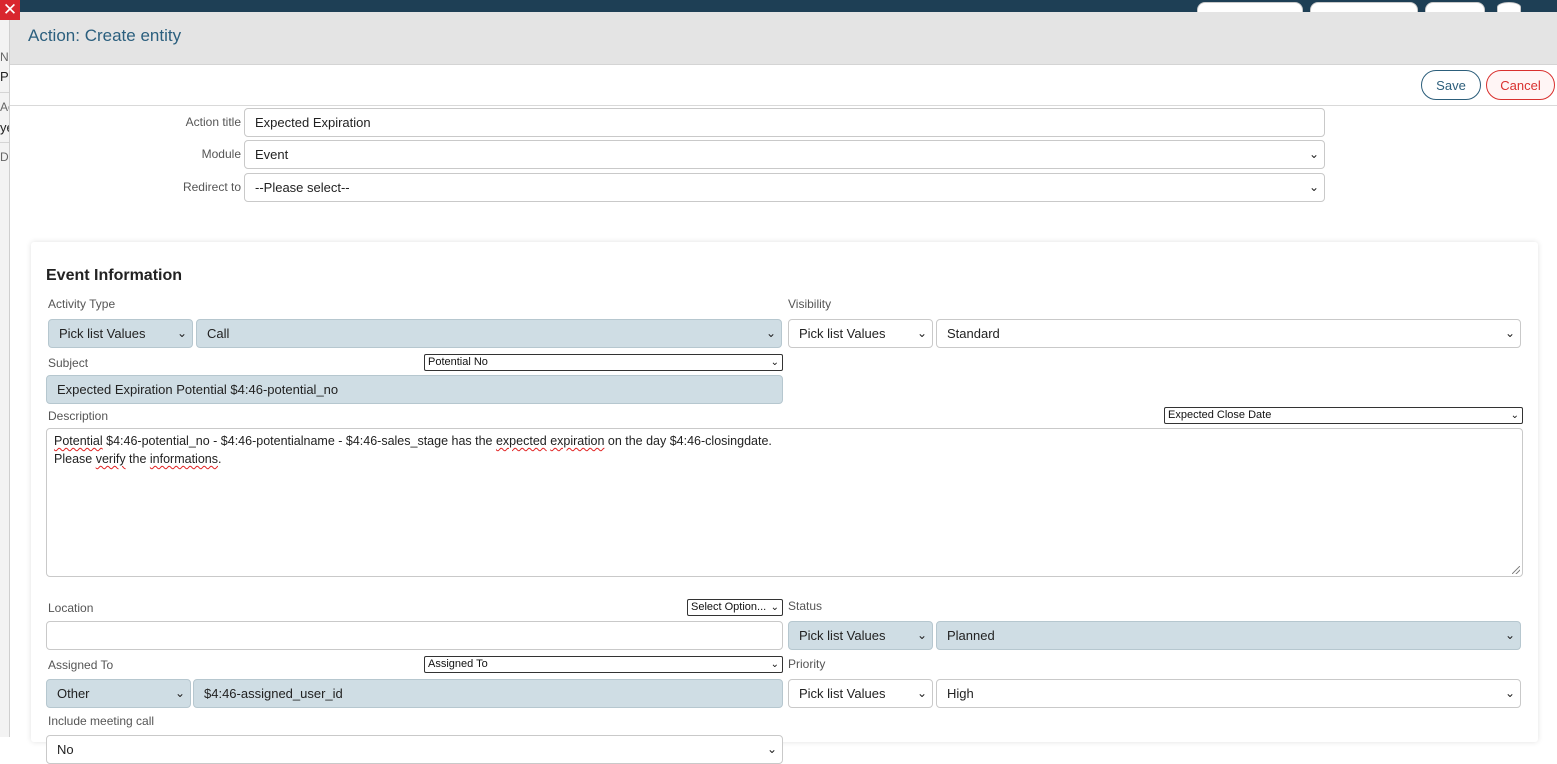  Describe the element at coordinates (783, 38) in the screenshot. I see `modal-header: Action: Create entity` at that location.